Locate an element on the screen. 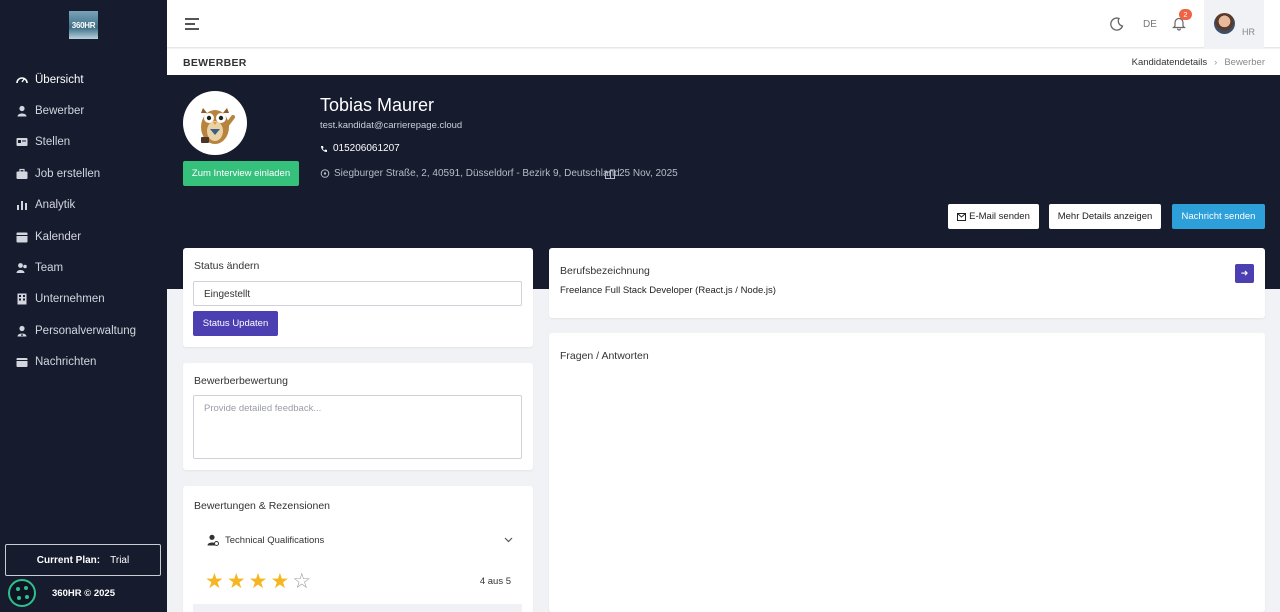  mail-icon is located at coordinates (962, 216).